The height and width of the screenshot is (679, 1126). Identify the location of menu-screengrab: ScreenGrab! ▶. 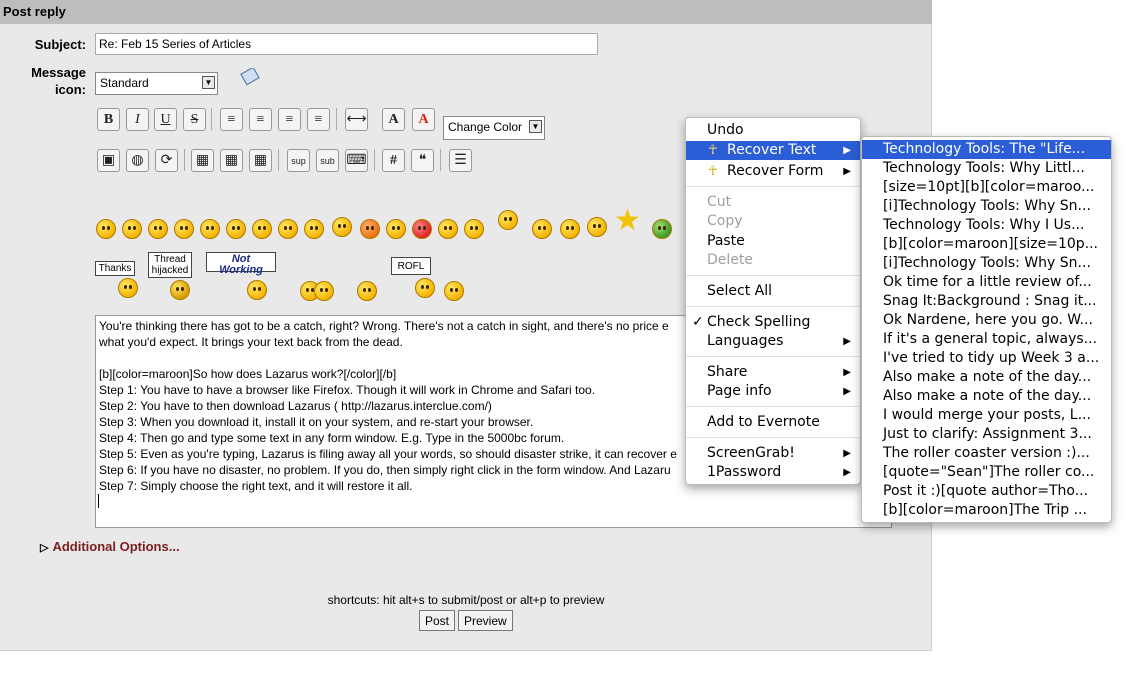
(773, 453).